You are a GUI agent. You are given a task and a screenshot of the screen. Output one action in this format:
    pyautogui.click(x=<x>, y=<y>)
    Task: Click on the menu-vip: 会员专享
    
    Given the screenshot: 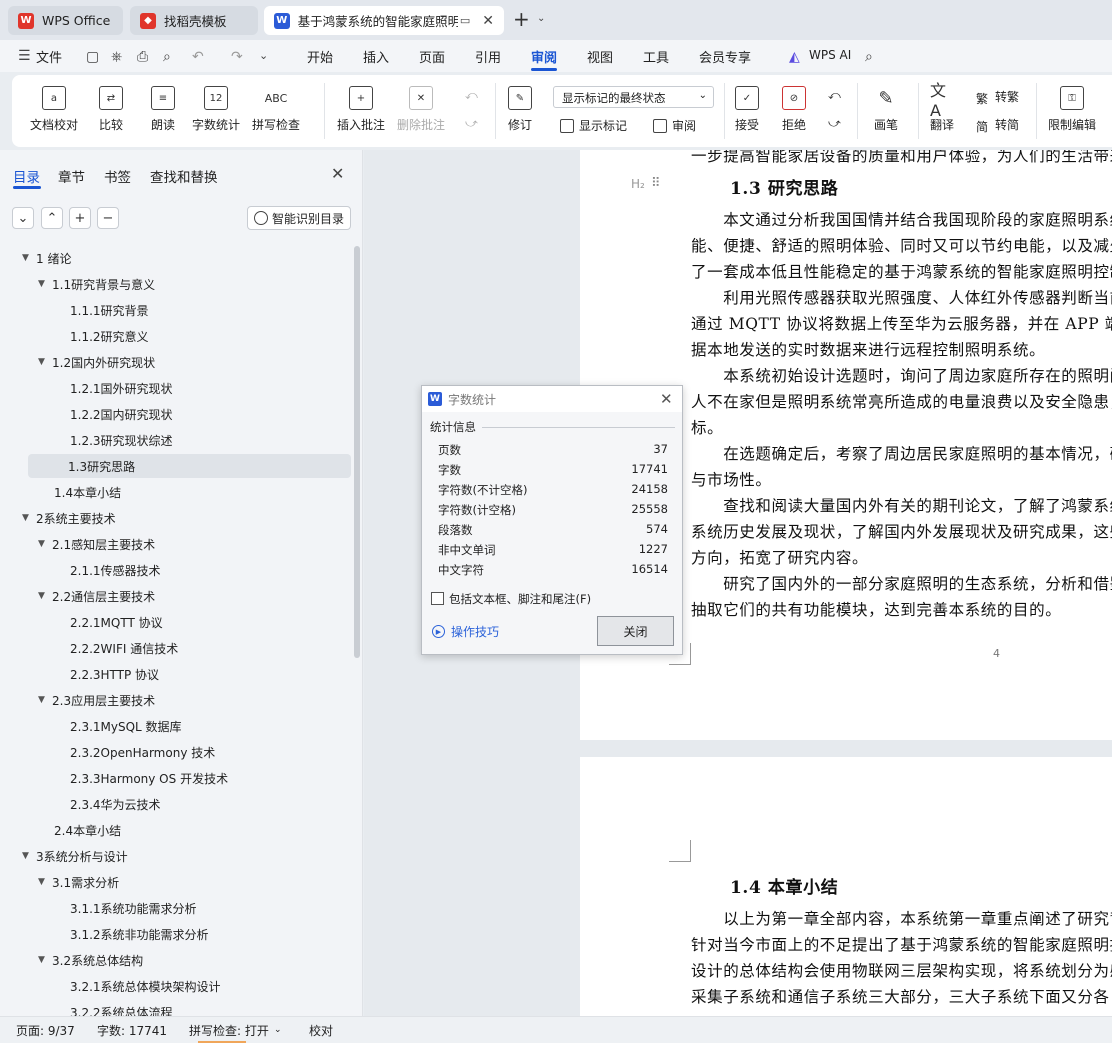 What is the action you would take?
    pyautogui.click(x=725, y=56)
    